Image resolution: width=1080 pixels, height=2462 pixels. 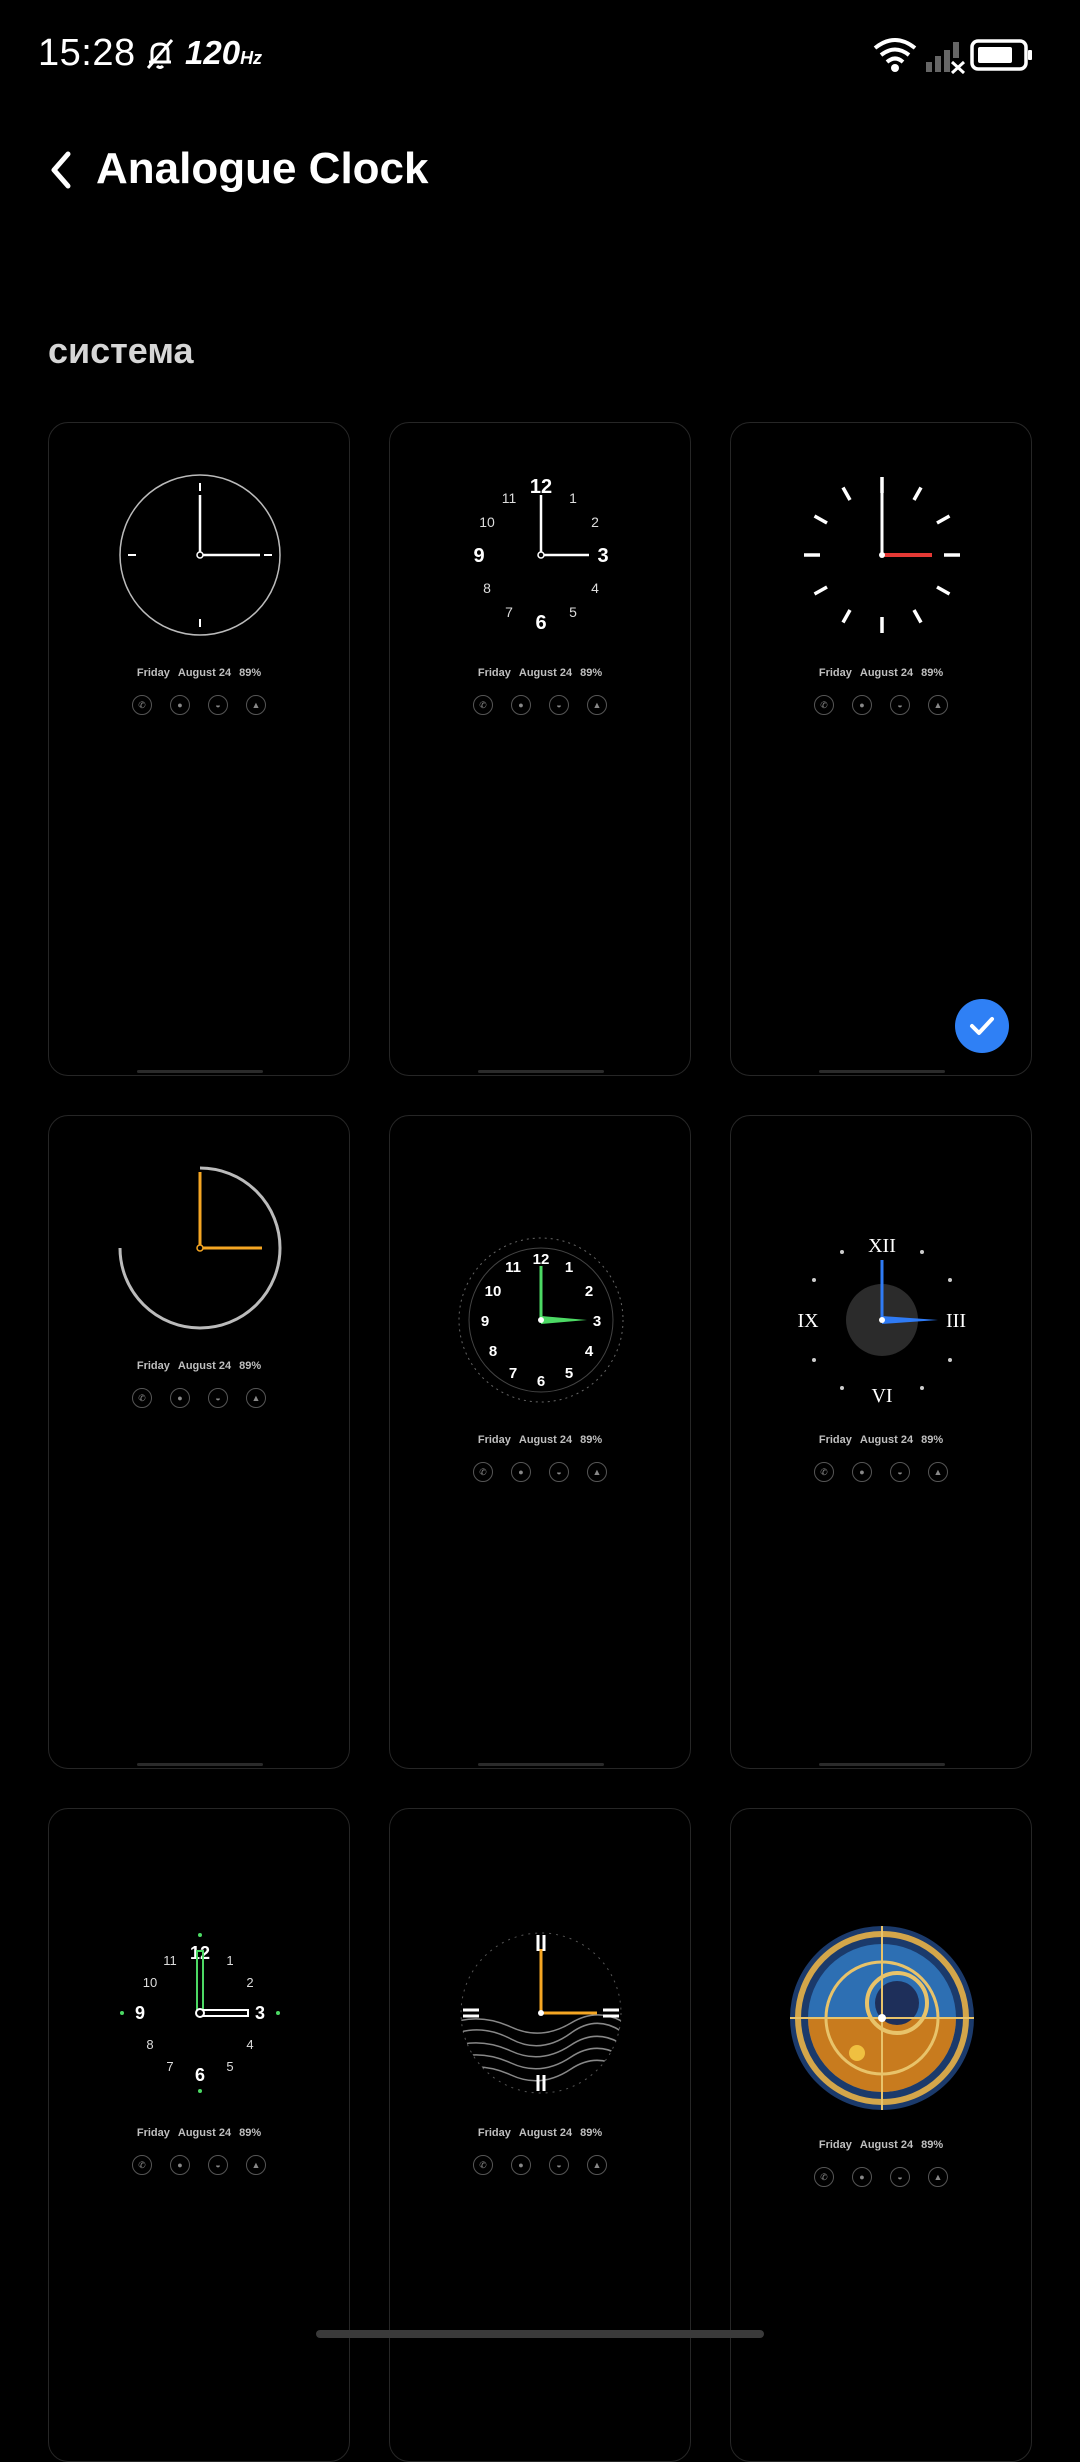 What do you see at coordinates (946, 58) in the screenshot?
I see `cellular-signal-icon` at bounding box center [946, 58].